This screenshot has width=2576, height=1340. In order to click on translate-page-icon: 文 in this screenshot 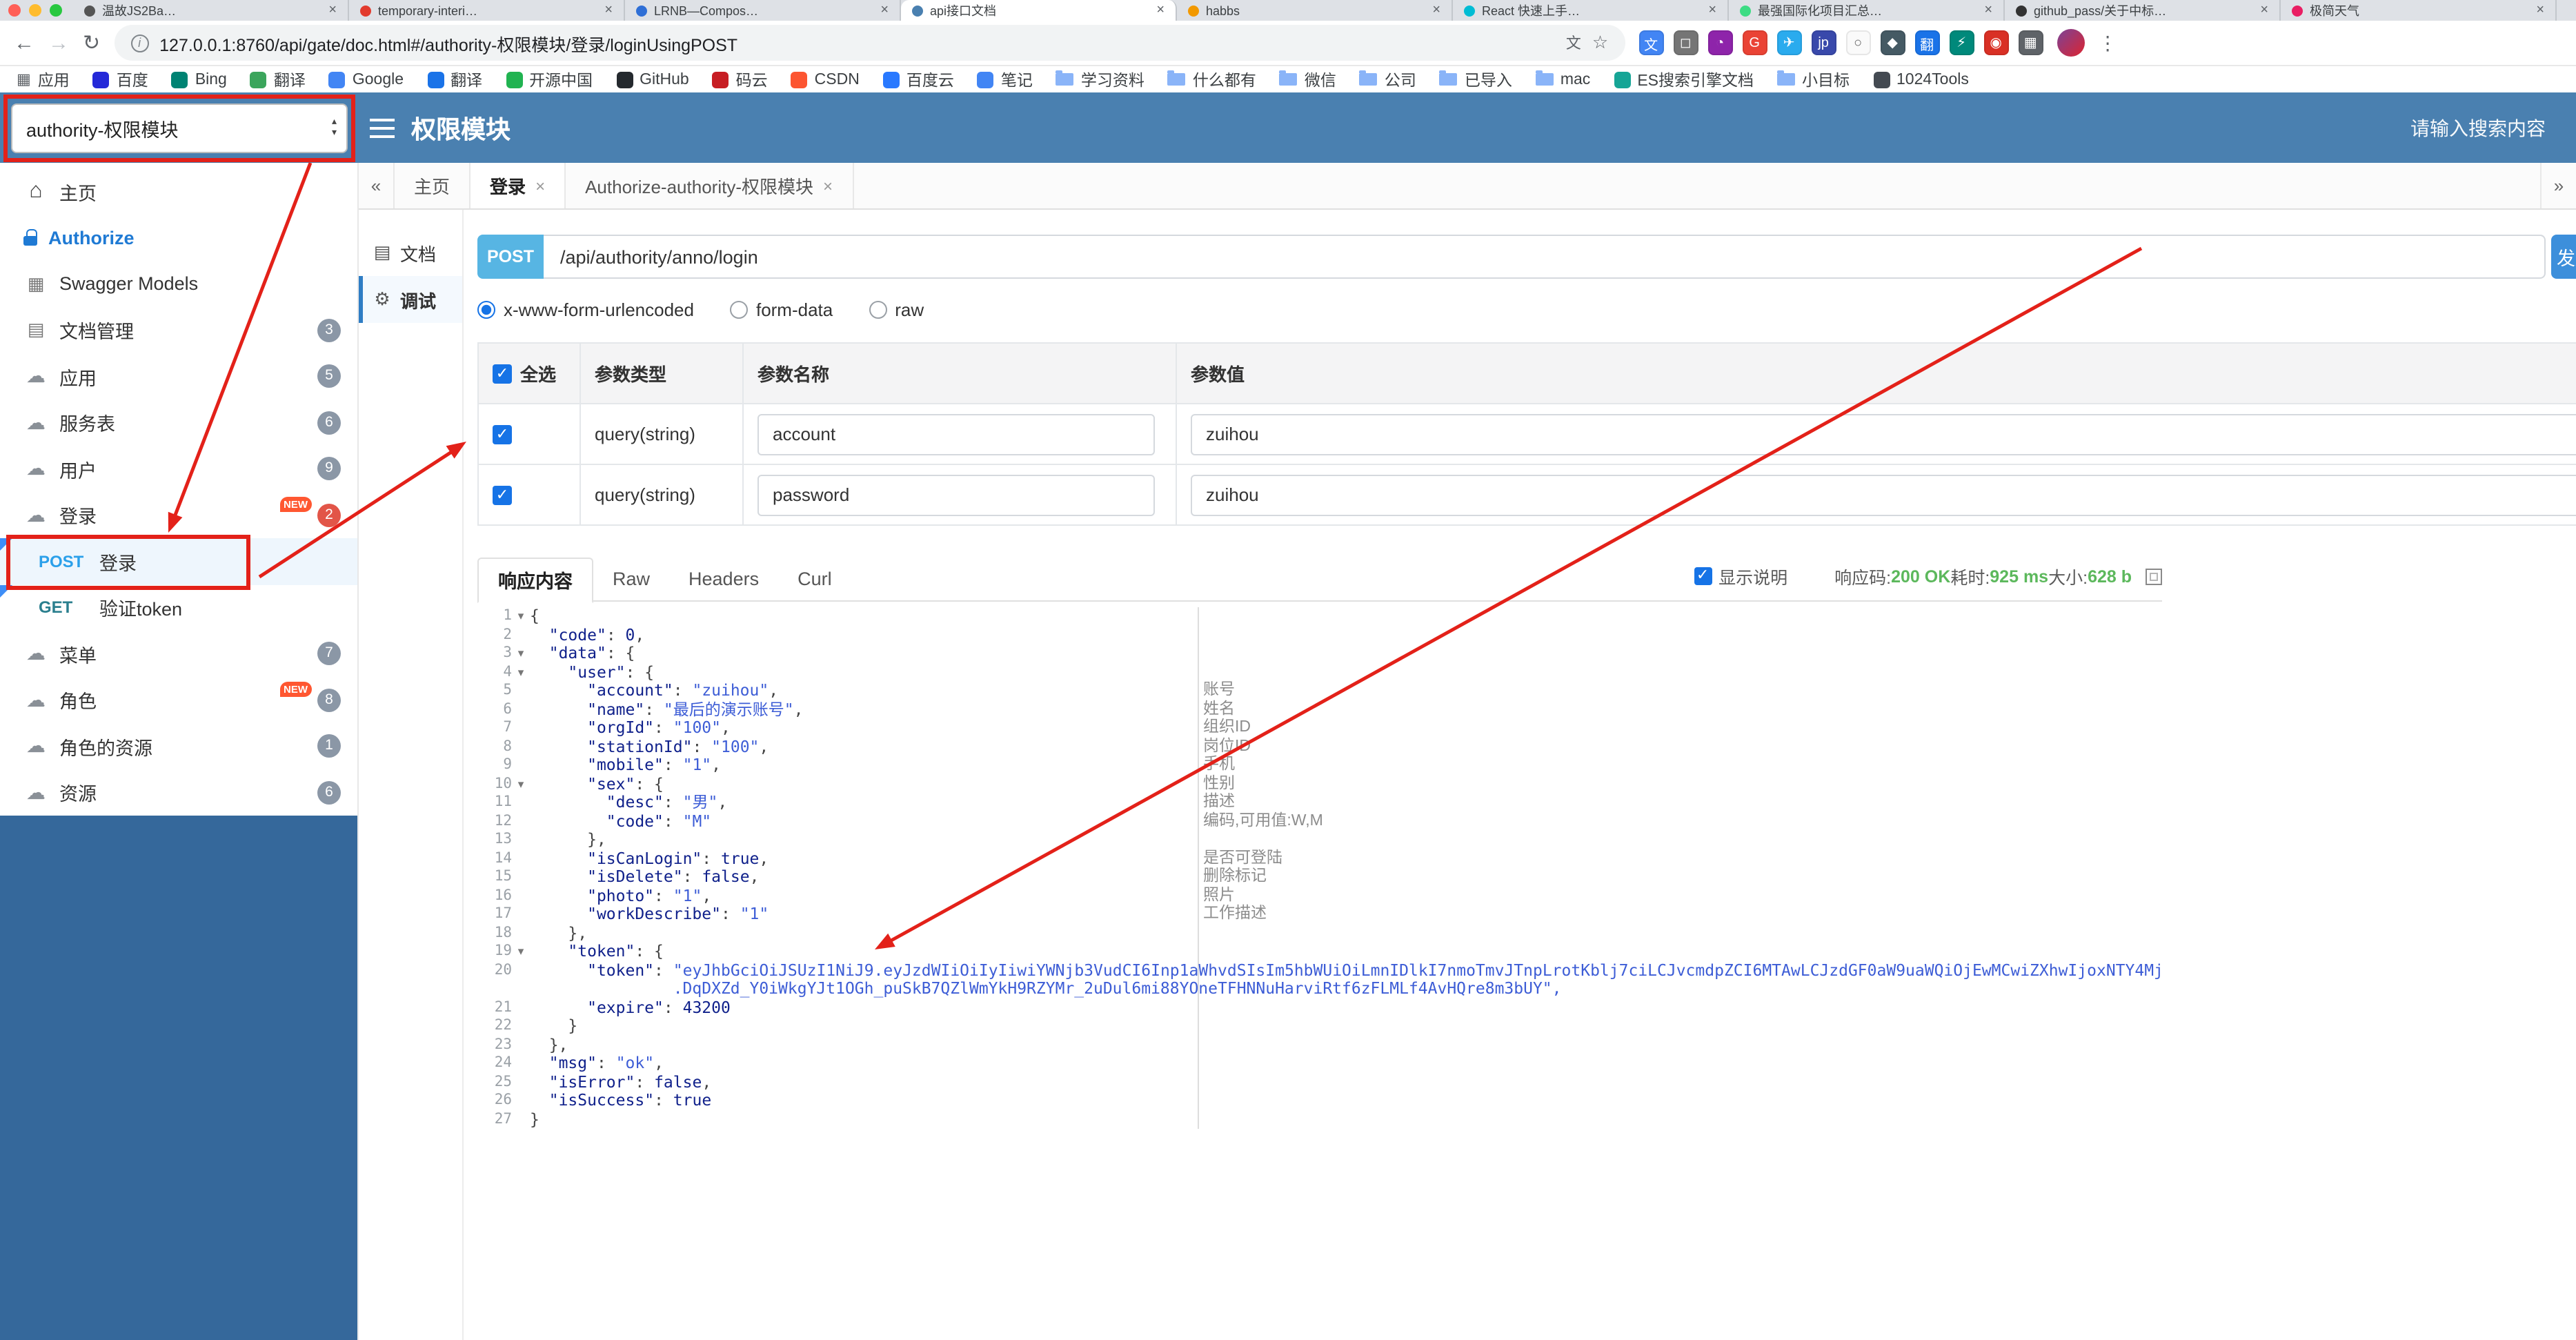, I will do `click(1573, 43)`.